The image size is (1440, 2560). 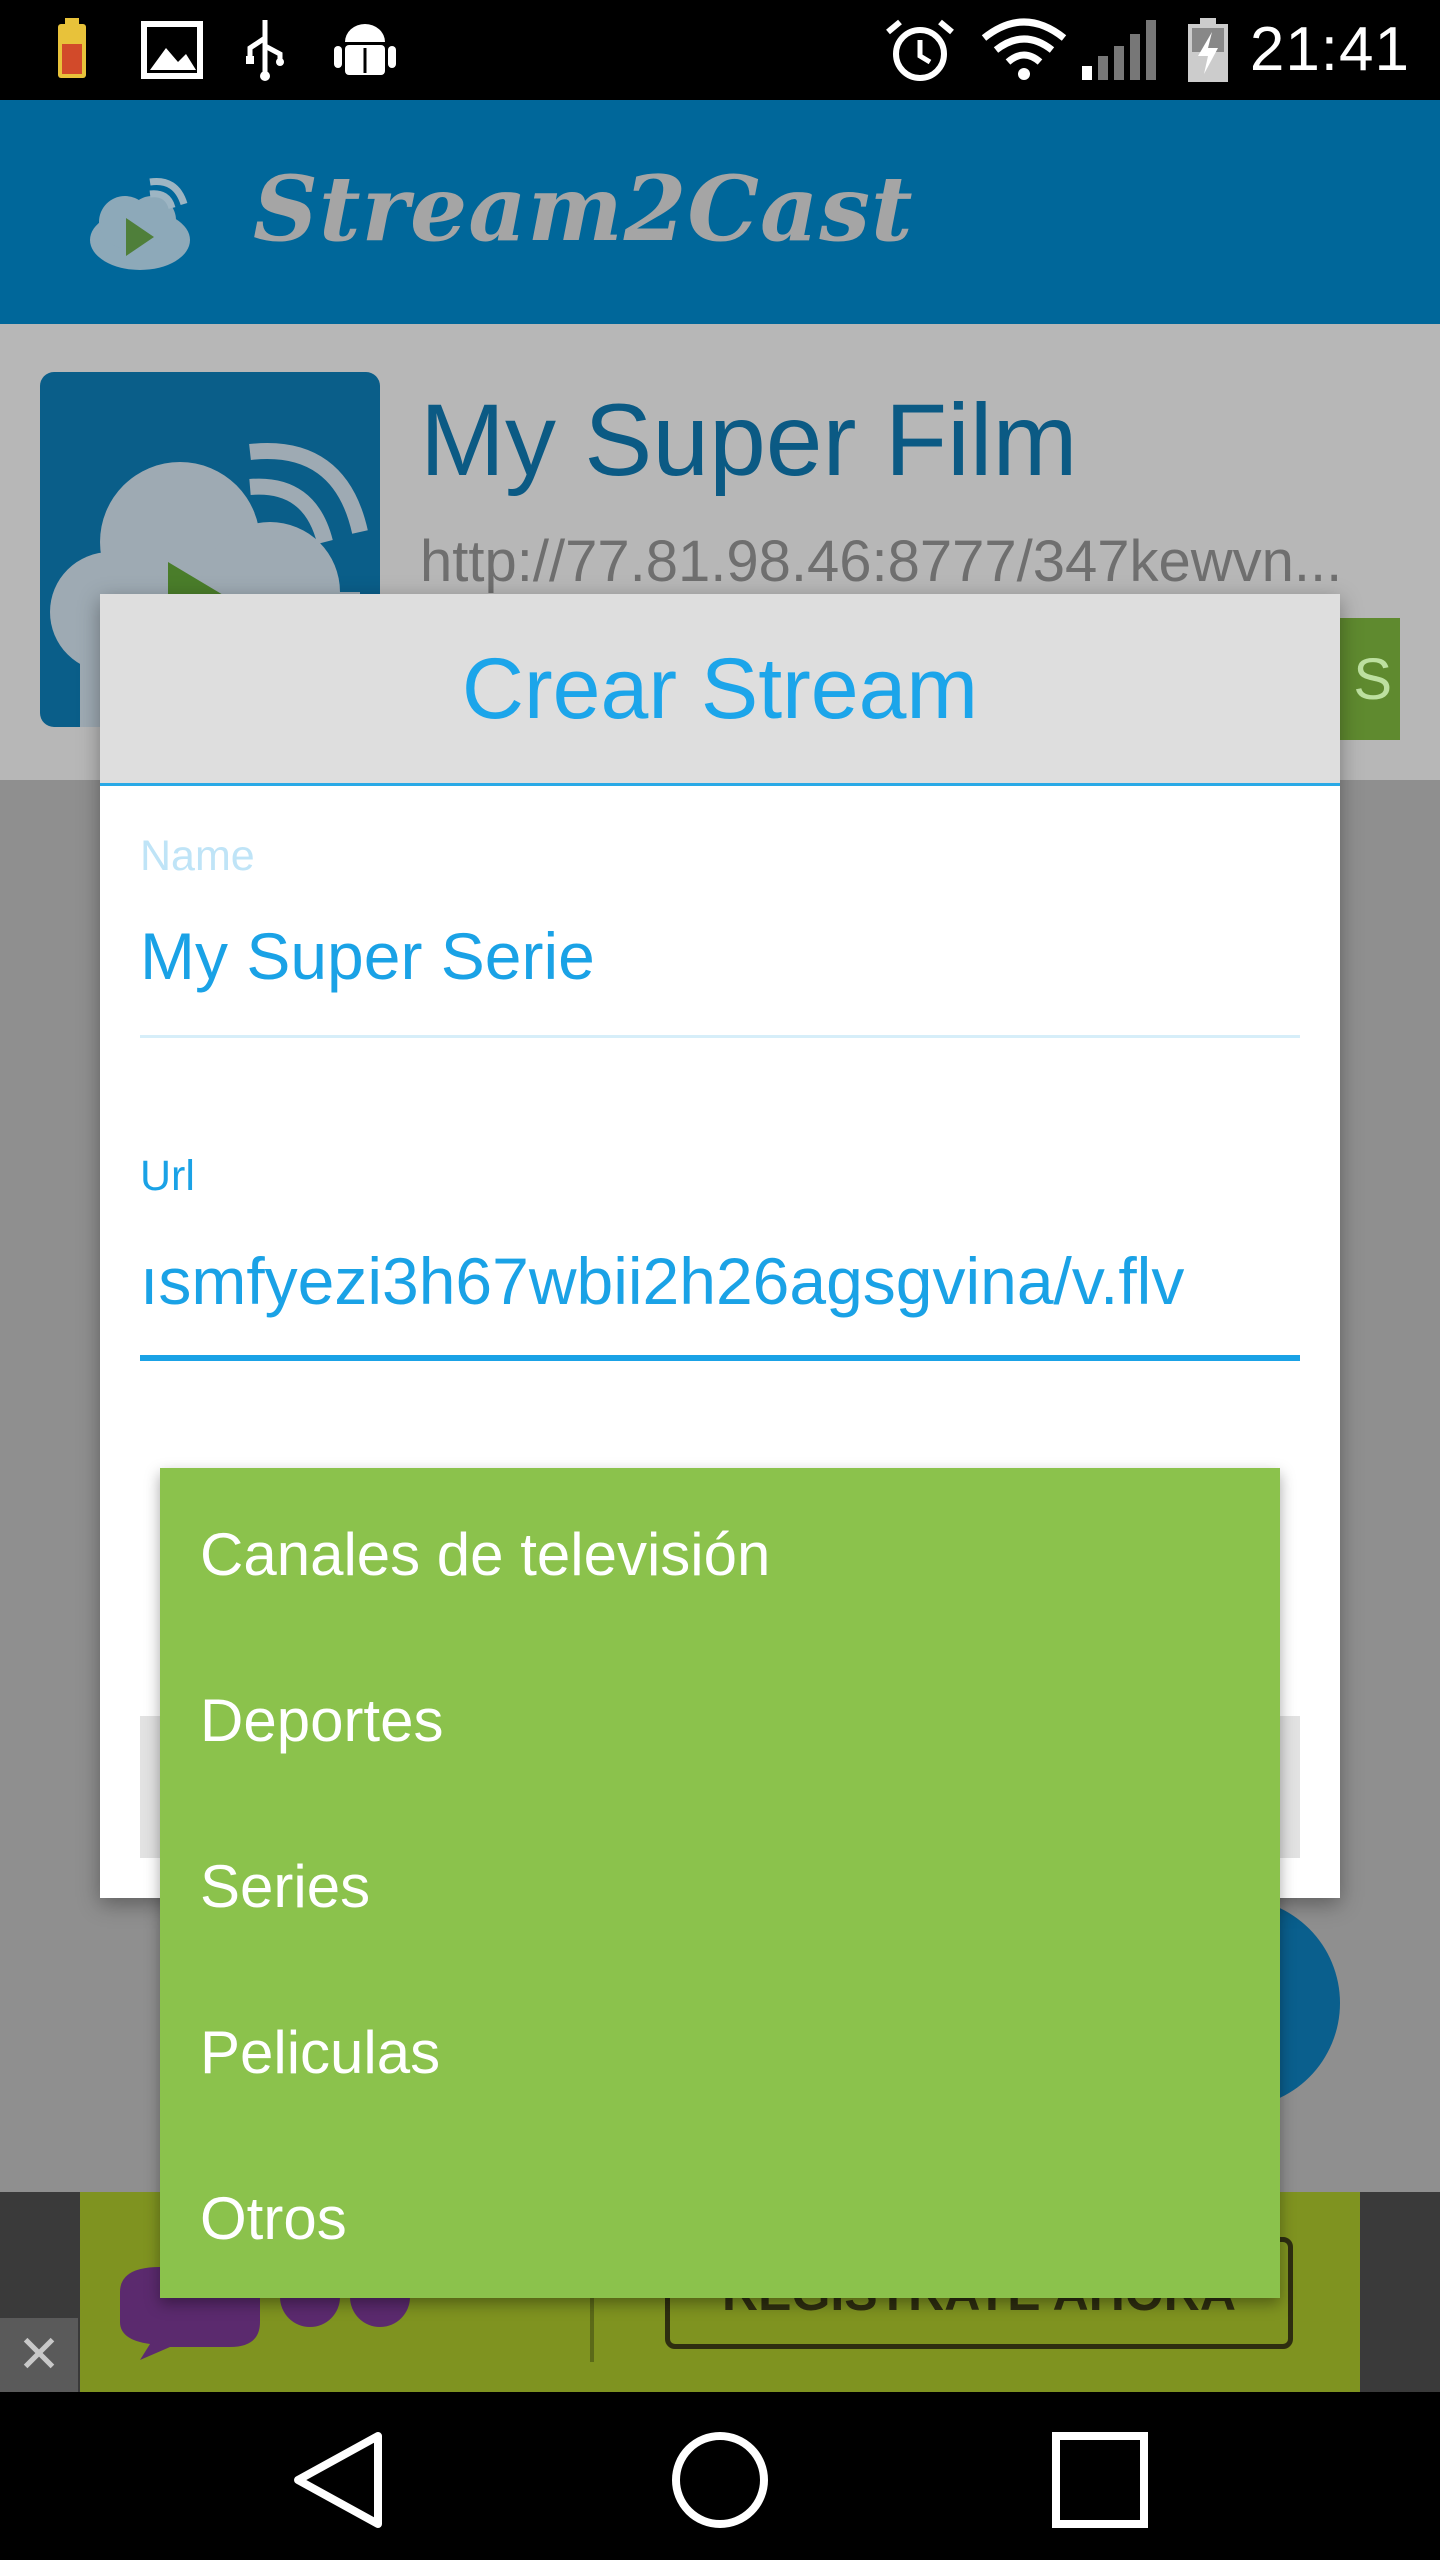 I want to click on app-title: Stream2Cast, so click(x=583, y=209).